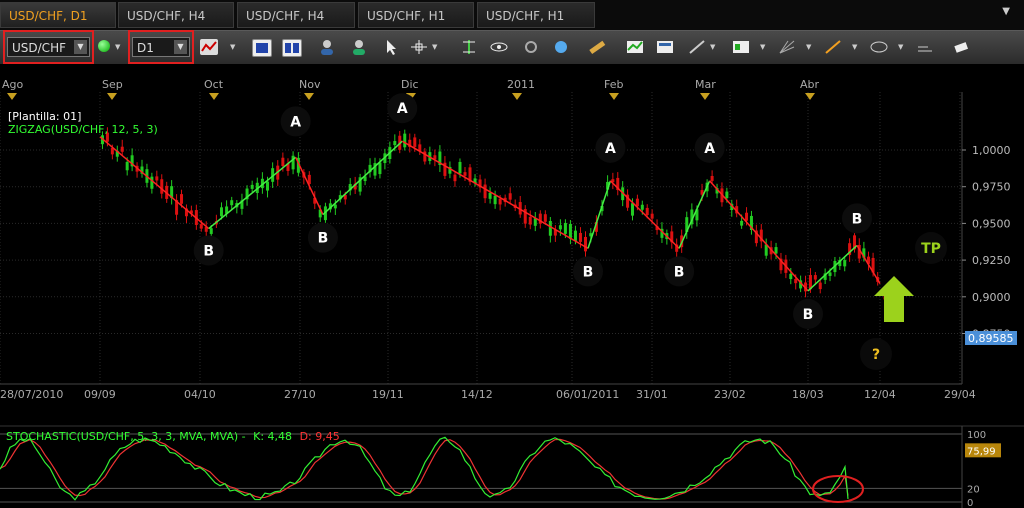  I want to click on date-tick-label: 19/11, so click(388, 394).